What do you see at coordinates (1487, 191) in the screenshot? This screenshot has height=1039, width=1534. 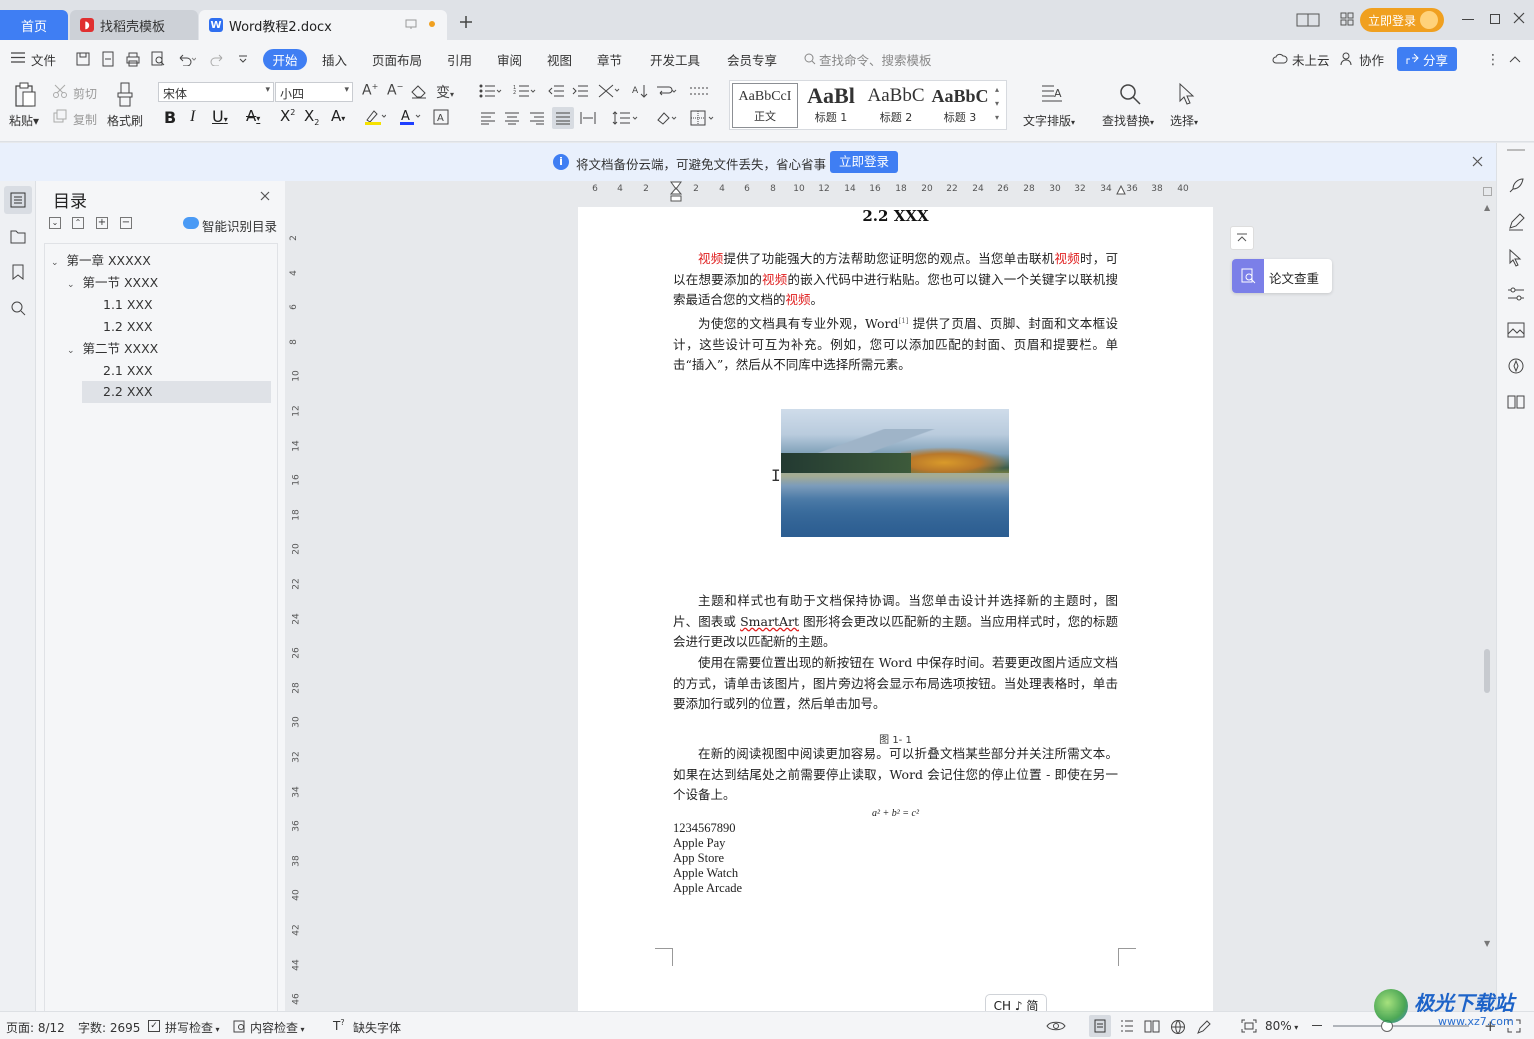 I see `page-toggle-icon` at bounding box center [1487, 191].